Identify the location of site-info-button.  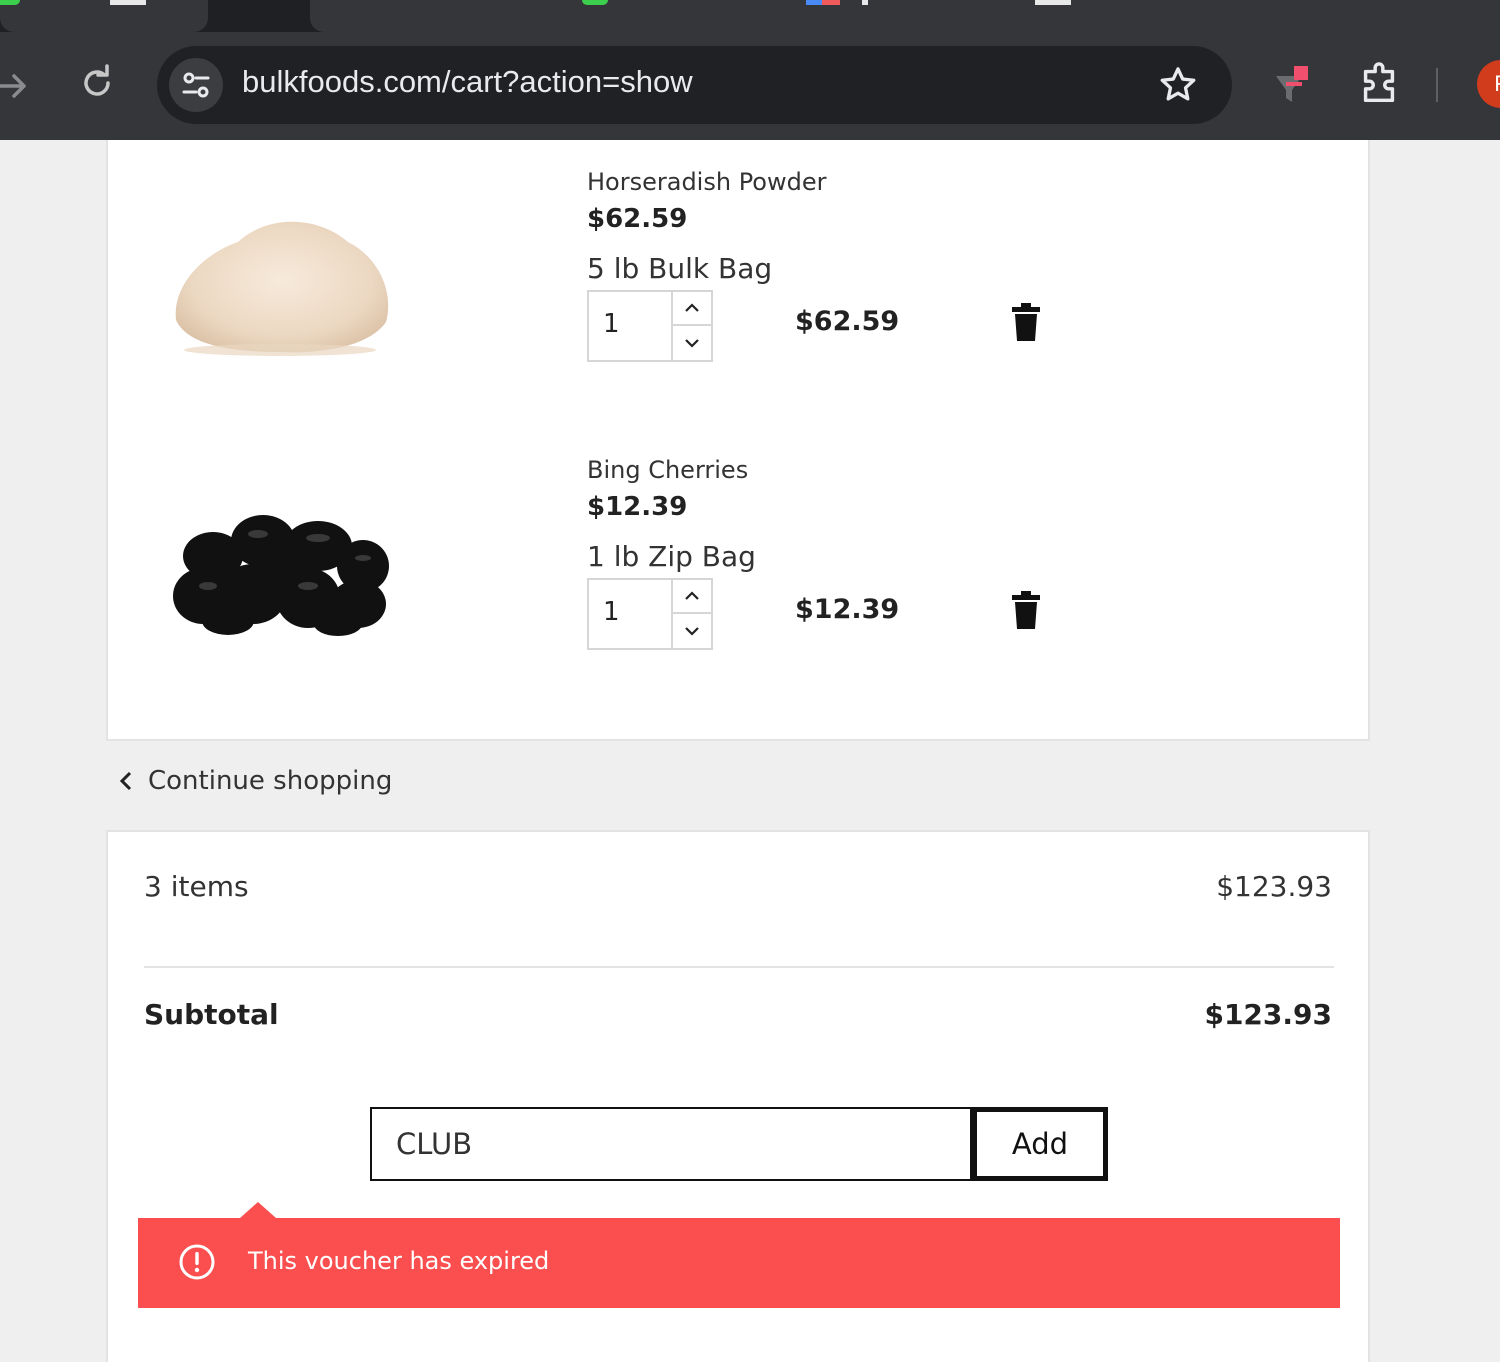
(196, 85).